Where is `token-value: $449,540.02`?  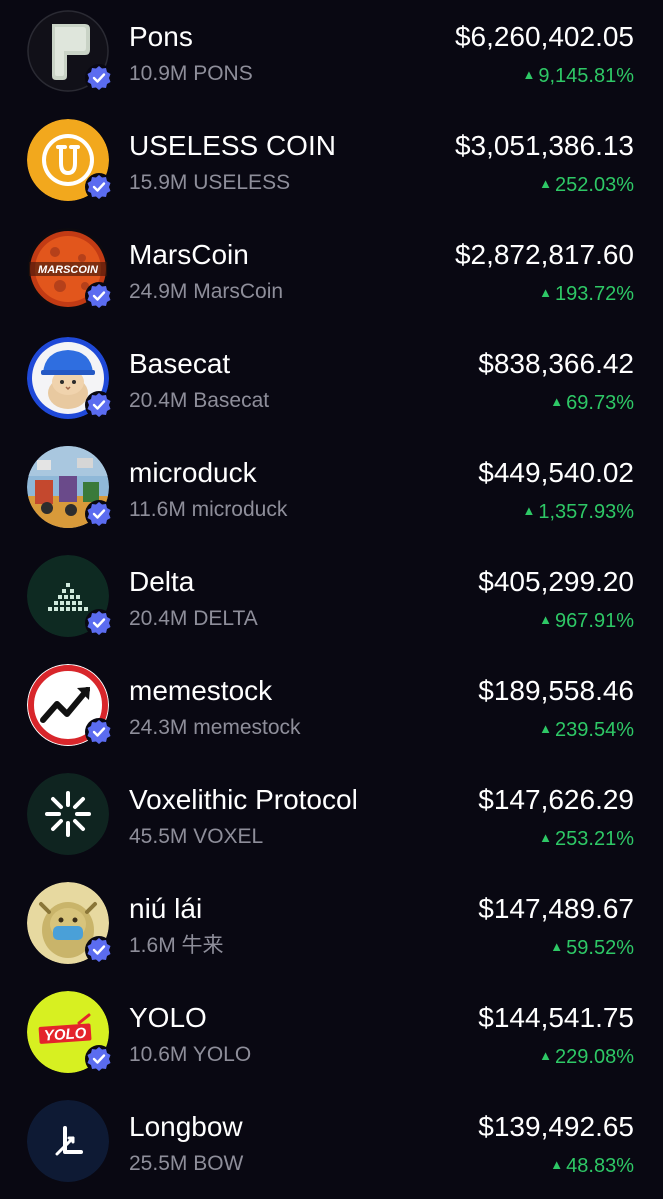 token-value: $449,540.02 is located at coordinates (556, 472).